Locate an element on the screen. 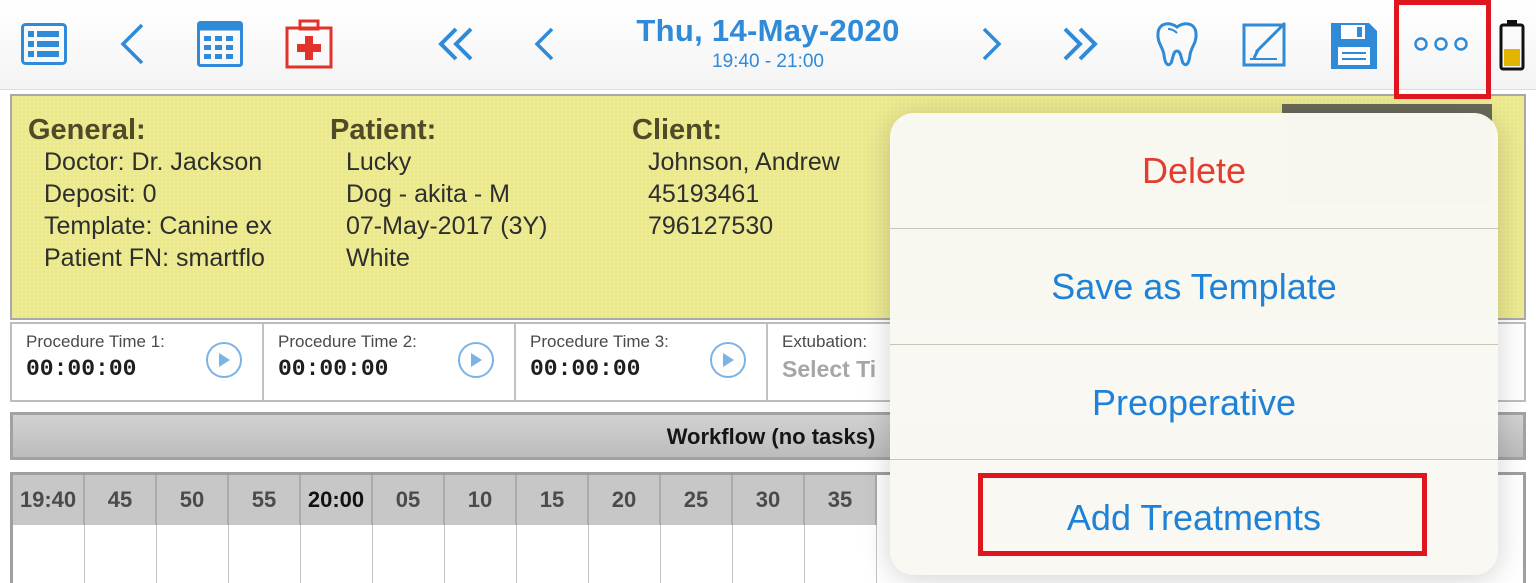  battery-icon is located at coordinates (1512, 45).